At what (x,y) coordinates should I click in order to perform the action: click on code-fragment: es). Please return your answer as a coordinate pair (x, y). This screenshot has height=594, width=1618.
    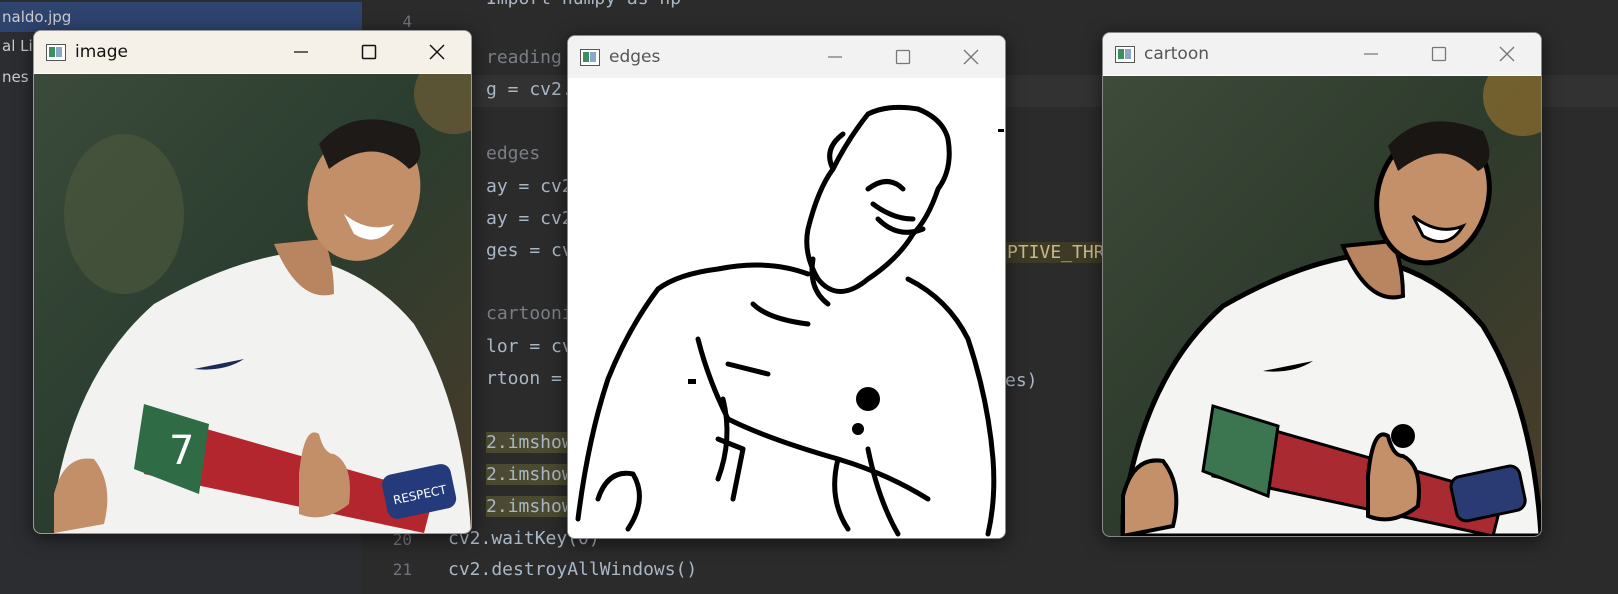
    Looking at the image, I should click on (1021, 380).